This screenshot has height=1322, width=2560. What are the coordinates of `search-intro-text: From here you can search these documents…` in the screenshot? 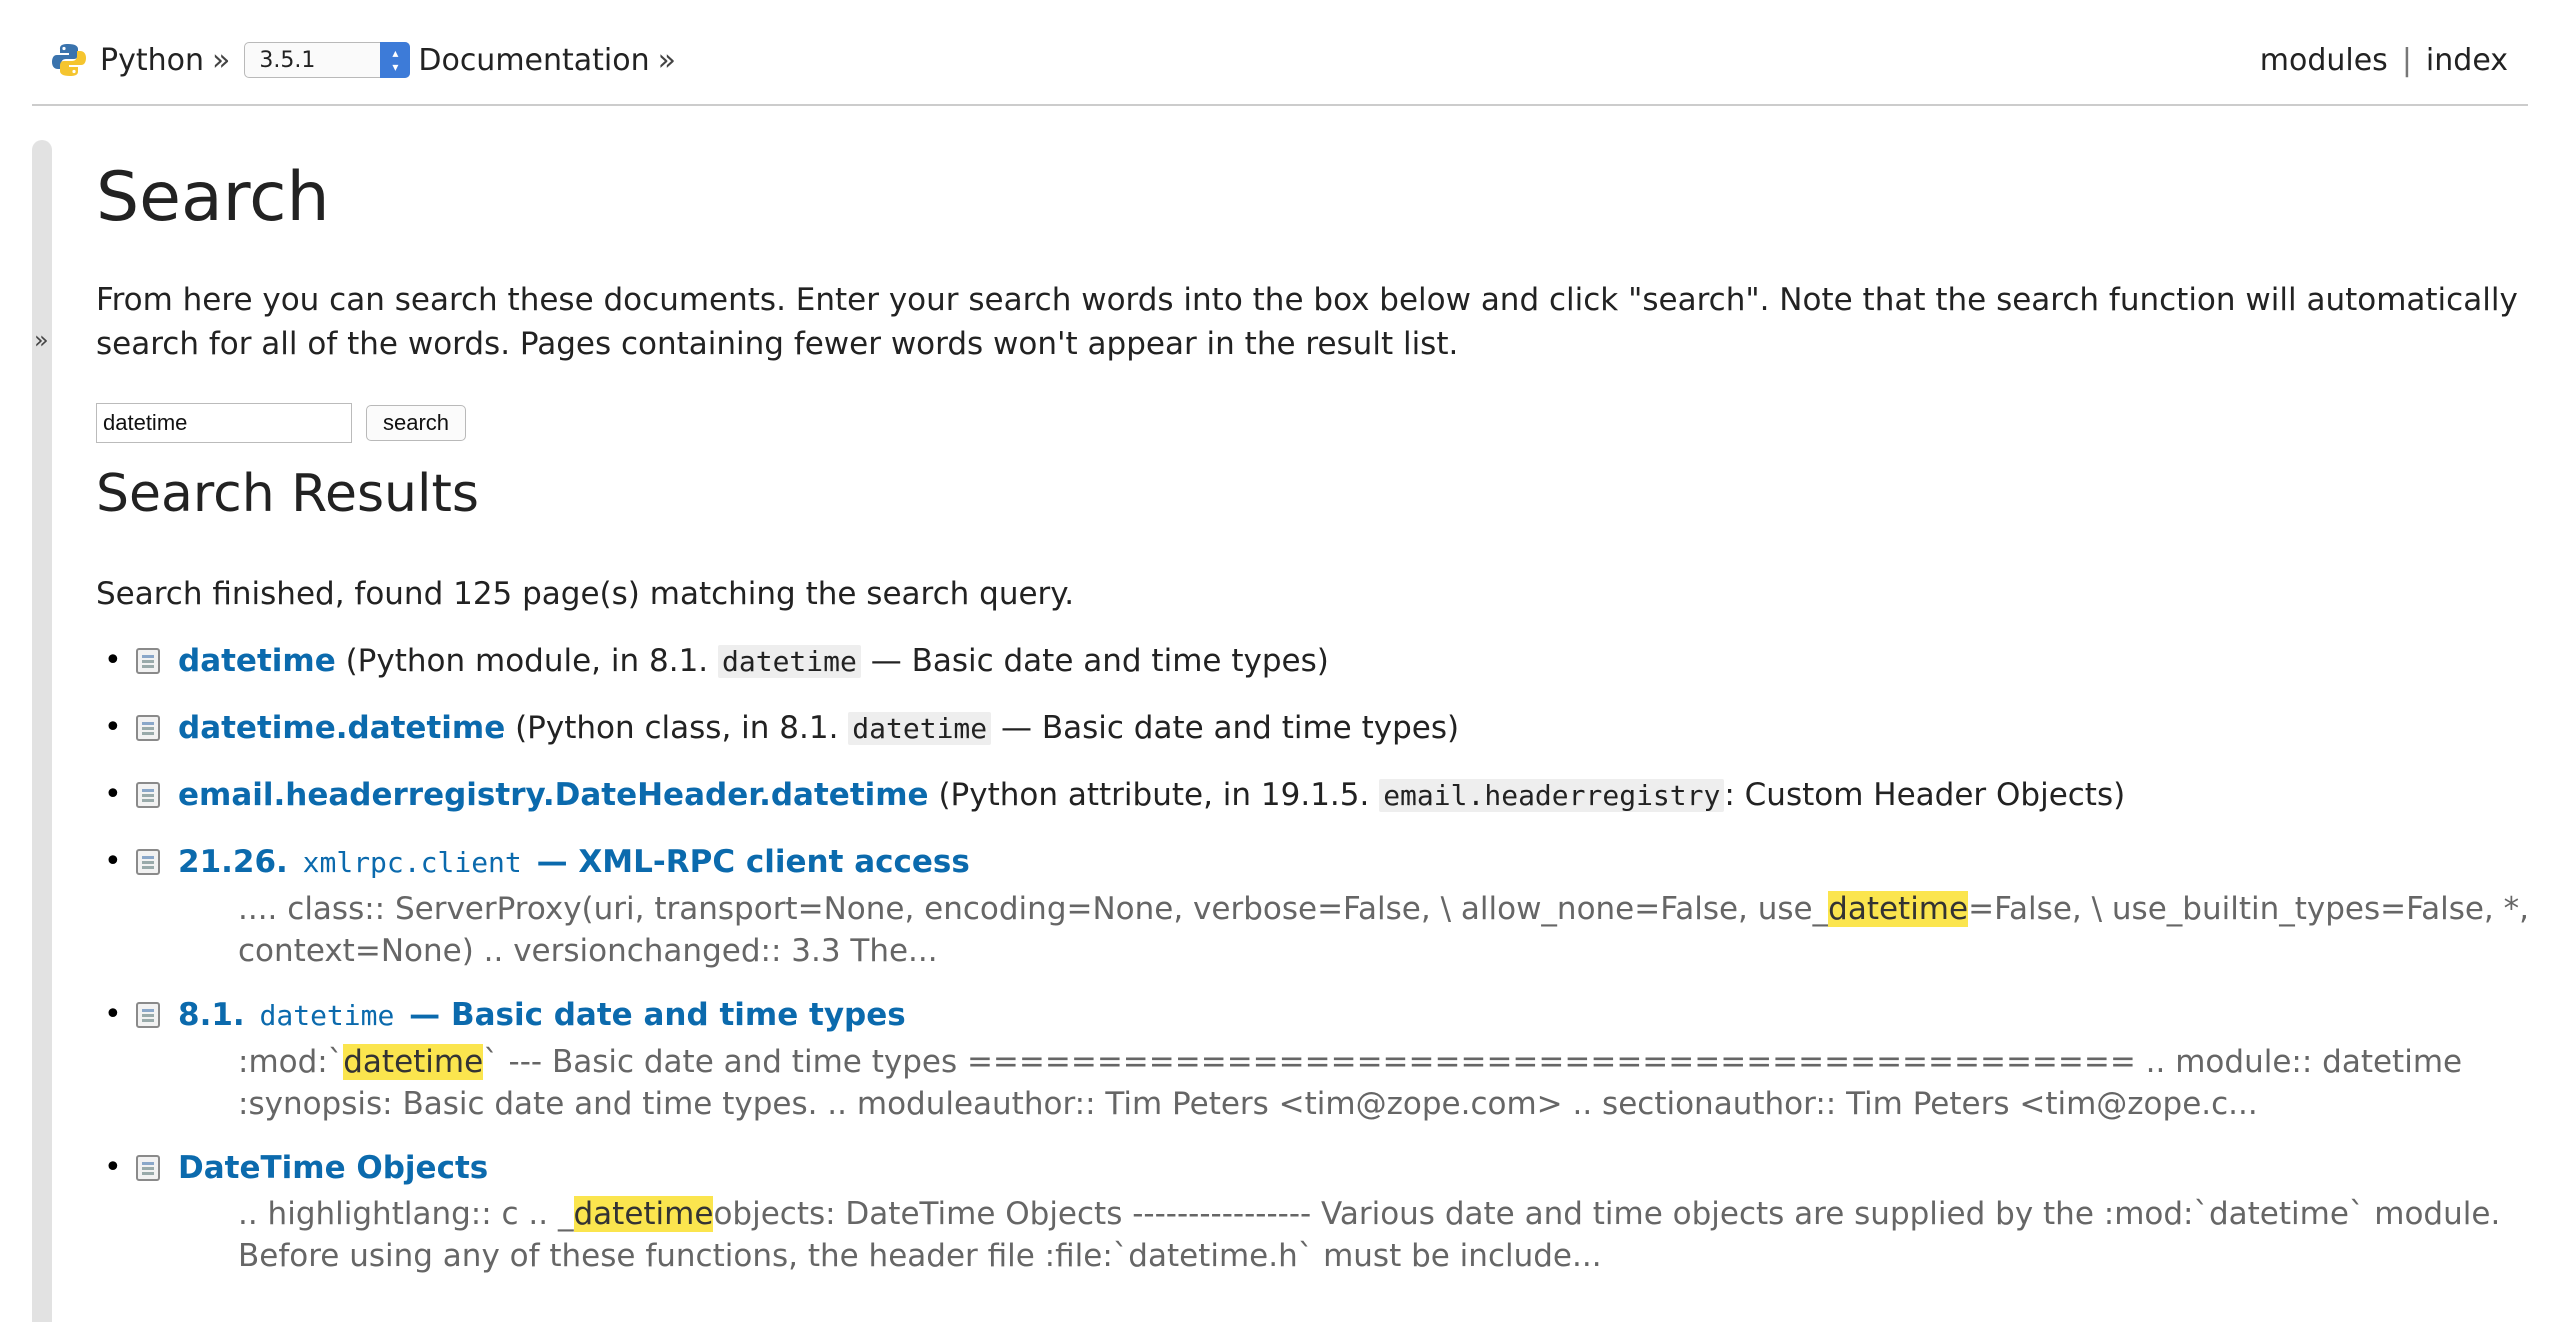 It's located at (1307, 322).